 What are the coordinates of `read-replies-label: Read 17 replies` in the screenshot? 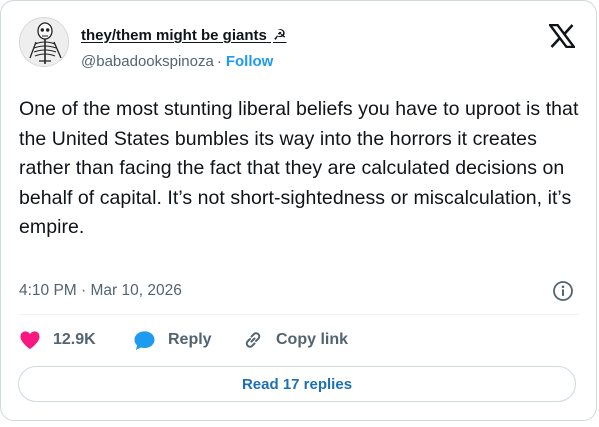 It's located at (297, 384).